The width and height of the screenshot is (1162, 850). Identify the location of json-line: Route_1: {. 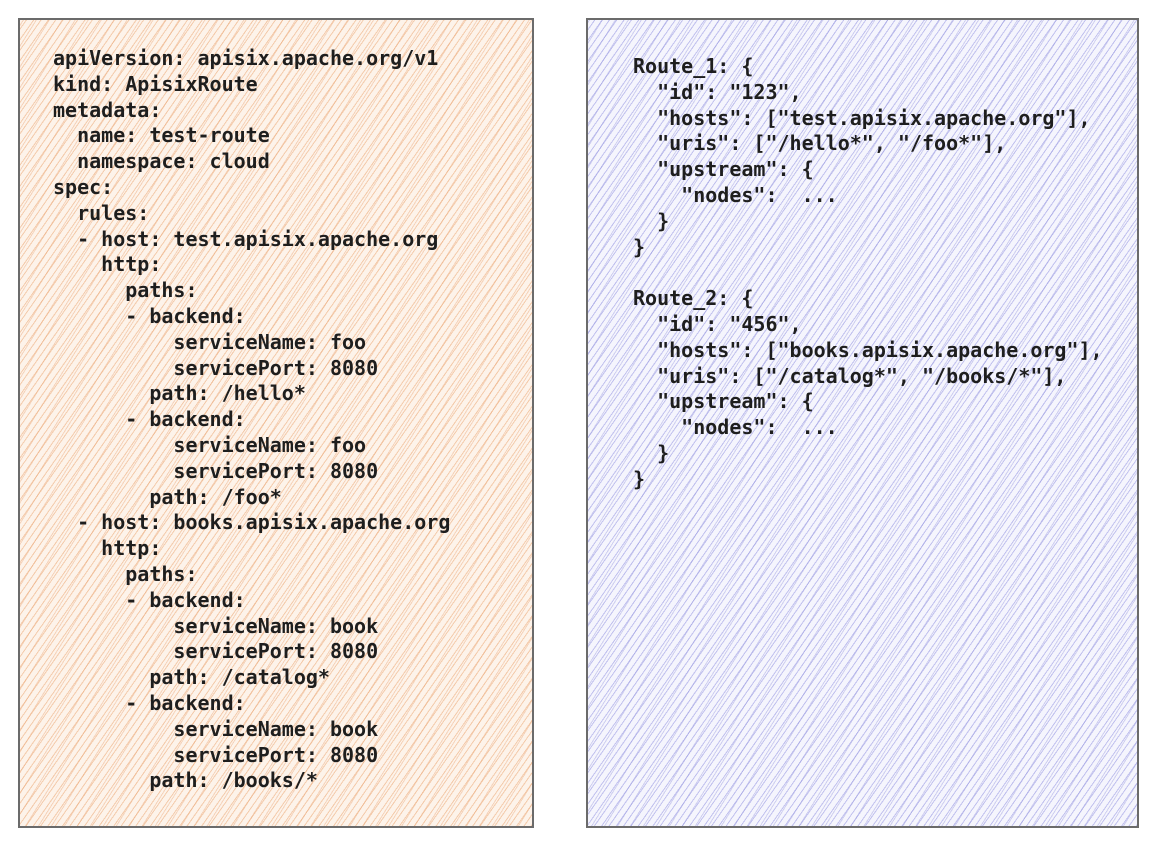
(693, 66).